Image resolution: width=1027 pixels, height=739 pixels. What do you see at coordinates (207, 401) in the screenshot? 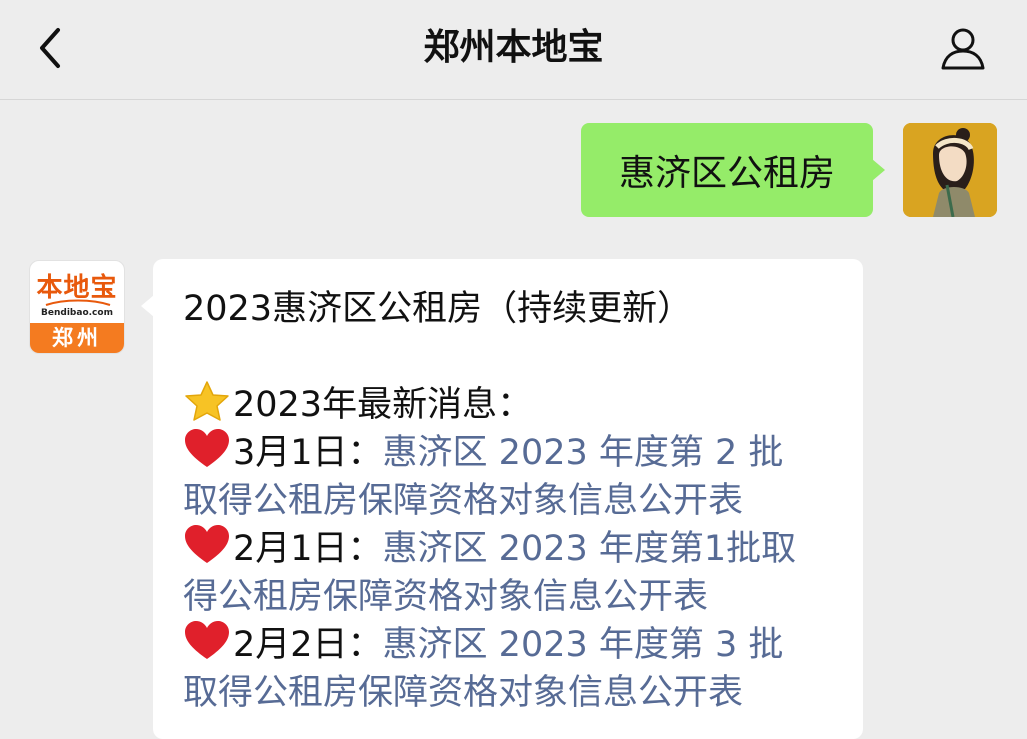
I see `star-emoji-icon` at bounding box center [207, 401].